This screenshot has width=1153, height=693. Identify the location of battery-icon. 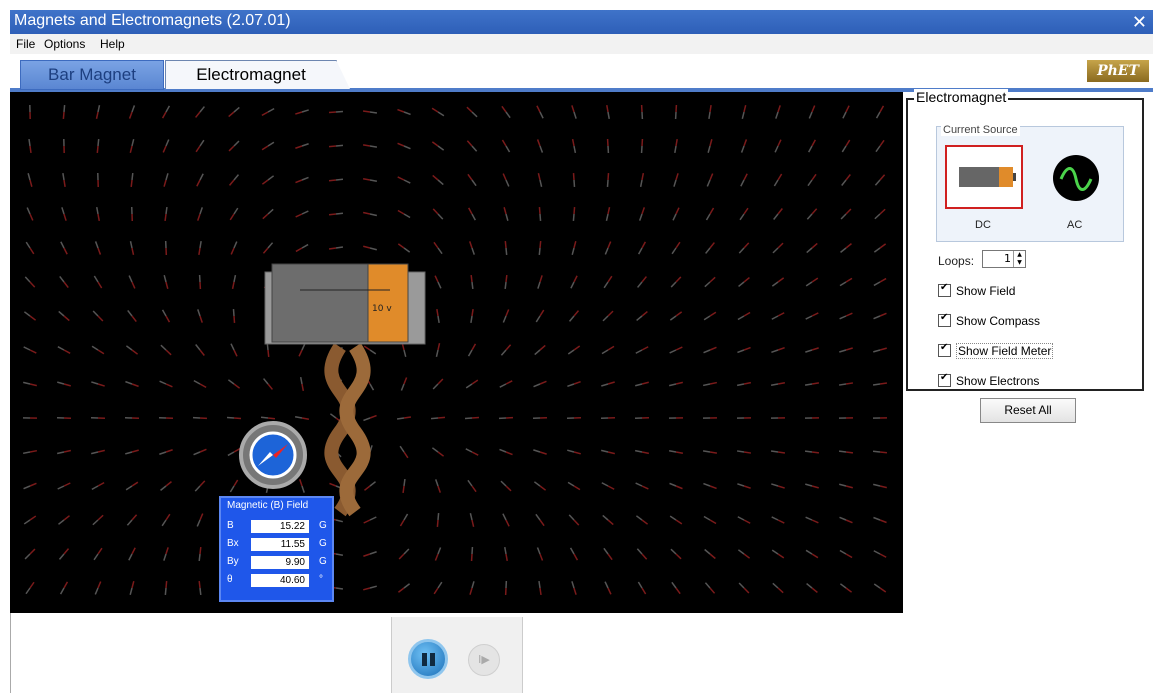
(987, 177).